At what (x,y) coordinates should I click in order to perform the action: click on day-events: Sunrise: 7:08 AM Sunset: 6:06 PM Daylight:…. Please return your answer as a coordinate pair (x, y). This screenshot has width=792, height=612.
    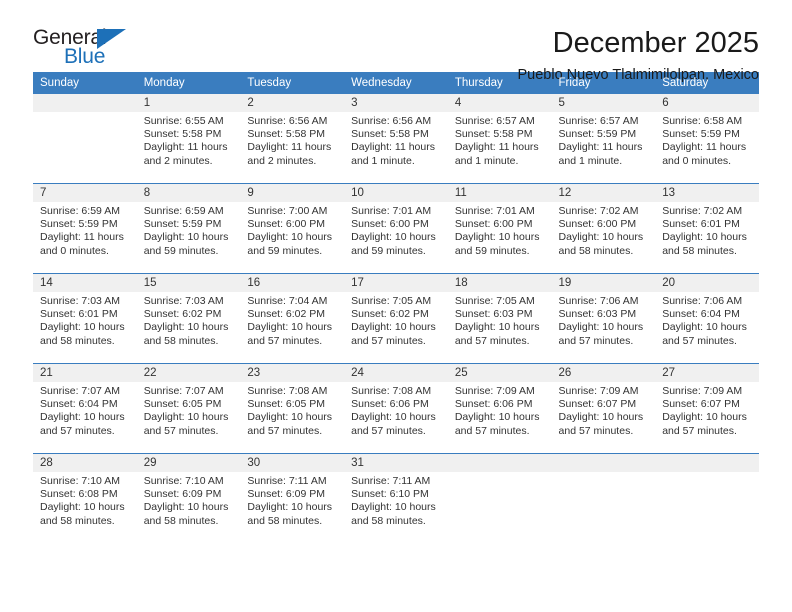
    Looking at the image, I should click on (396, 410).